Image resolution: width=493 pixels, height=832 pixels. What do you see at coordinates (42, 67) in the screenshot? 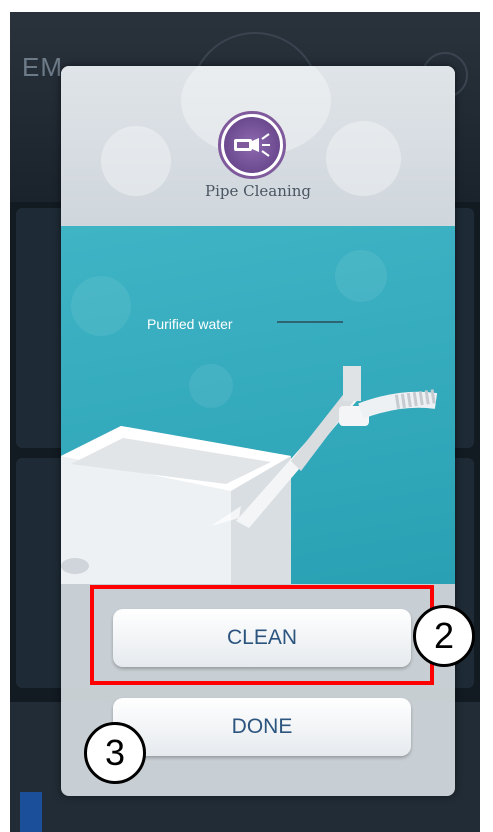
I see `background-logo: EM` at bounding box center [42, 67].